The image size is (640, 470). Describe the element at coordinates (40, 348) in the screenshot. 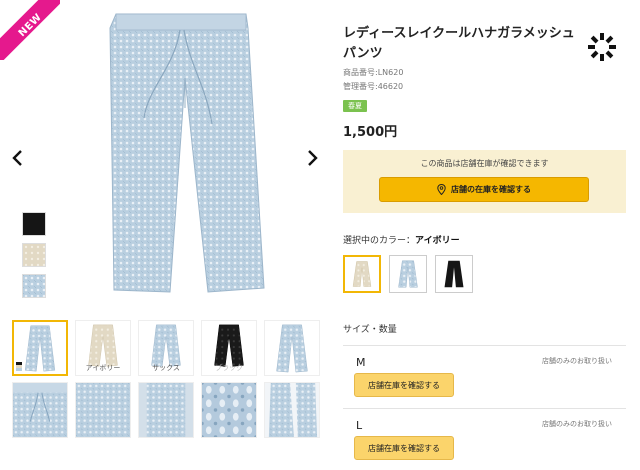

I see `thumbnail-sax-main` at that location.